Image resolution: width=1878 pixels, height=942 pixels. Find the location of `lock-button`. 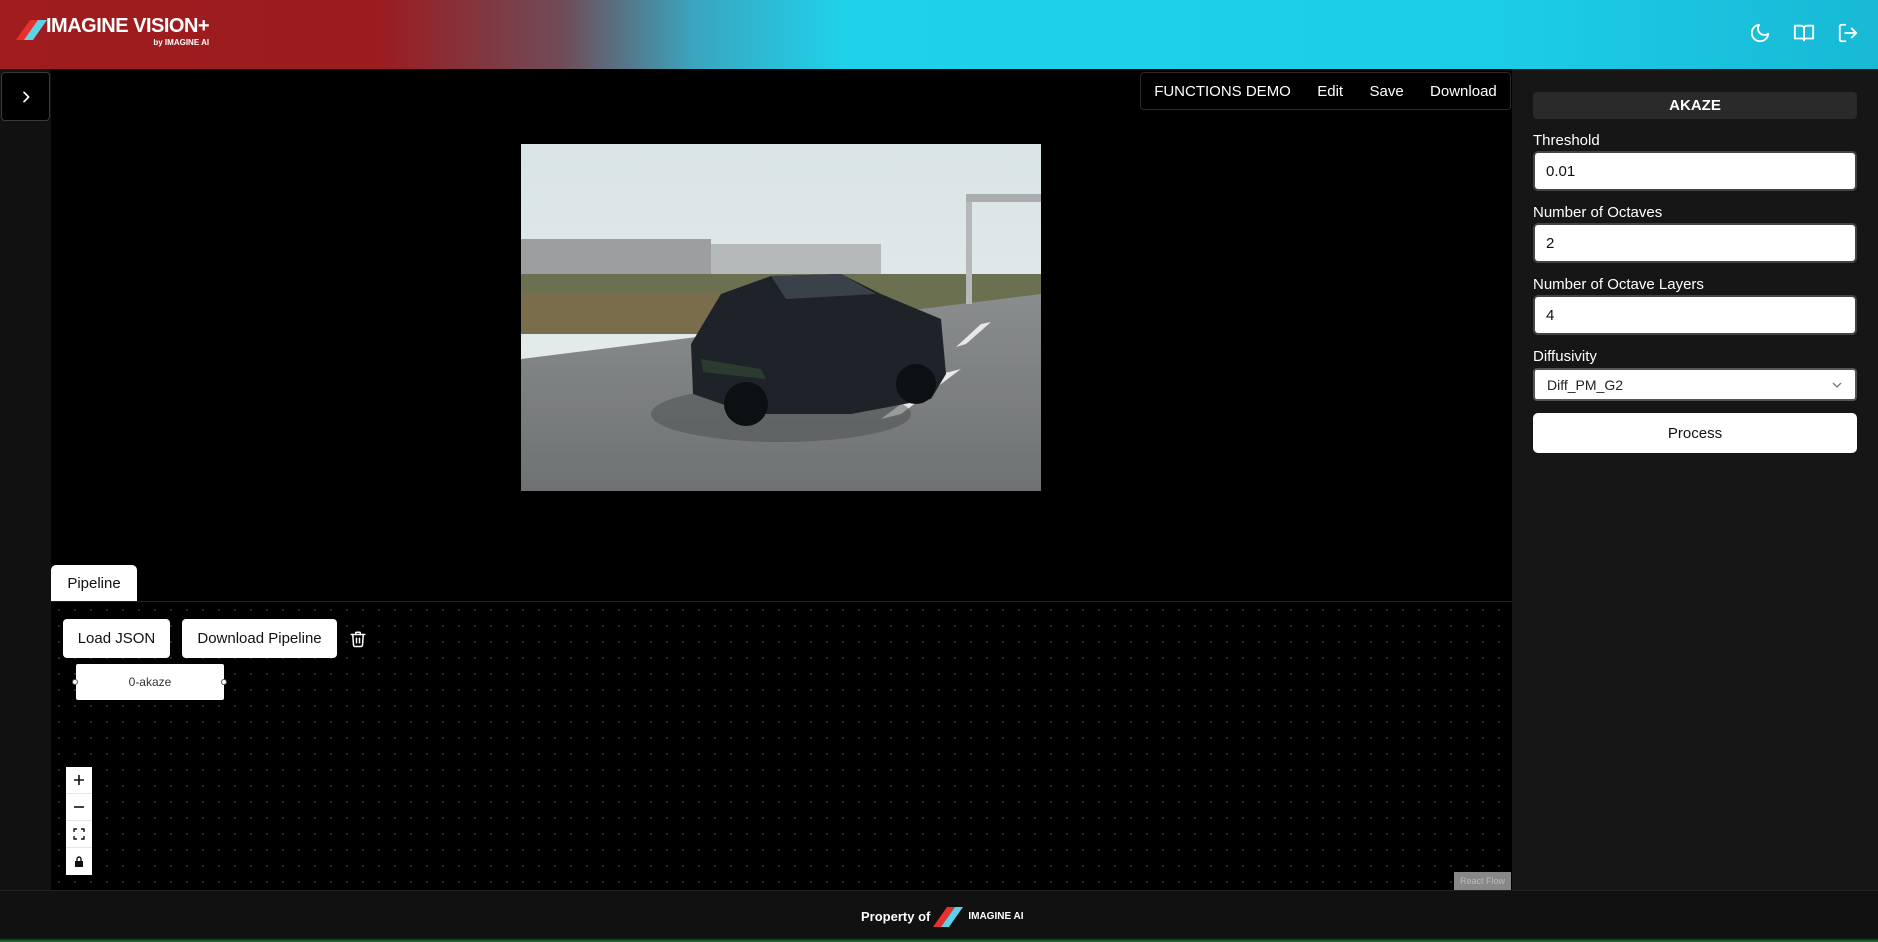

lock-button is located at coordinates (79, 861).